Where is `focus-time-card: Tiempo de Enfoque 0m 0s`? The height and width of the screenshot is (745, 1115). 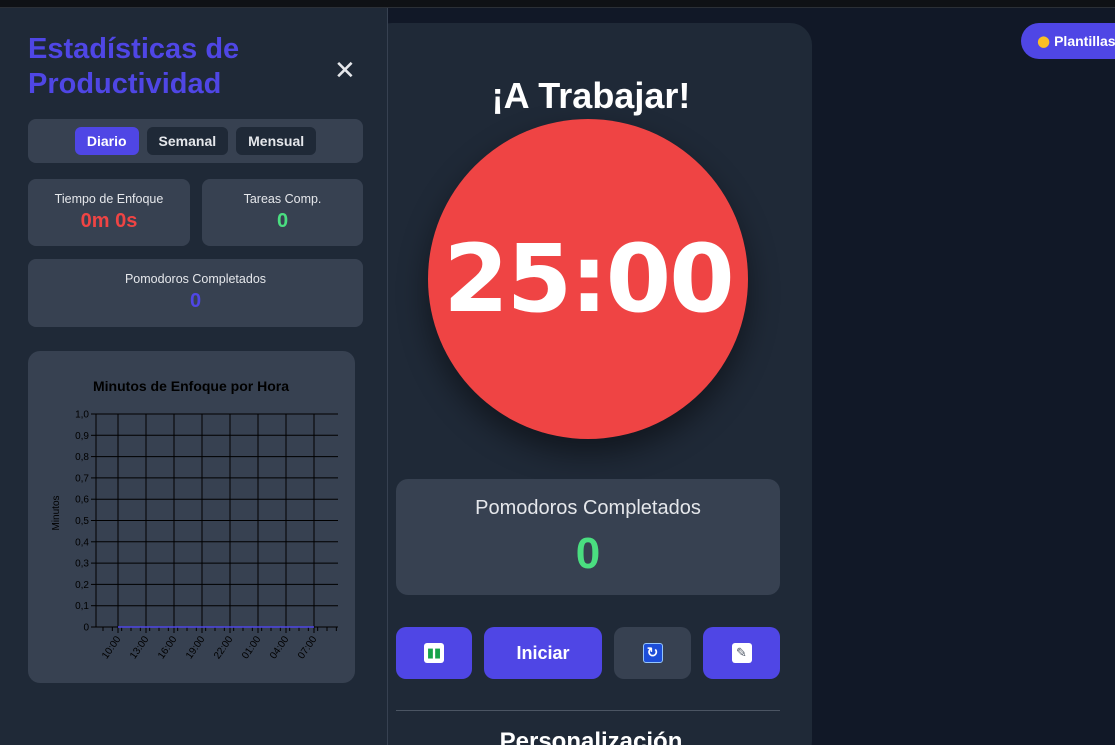
focus-time-card: Tiempo de Enfoque 0m 0s is located at coordinates (109, 212).